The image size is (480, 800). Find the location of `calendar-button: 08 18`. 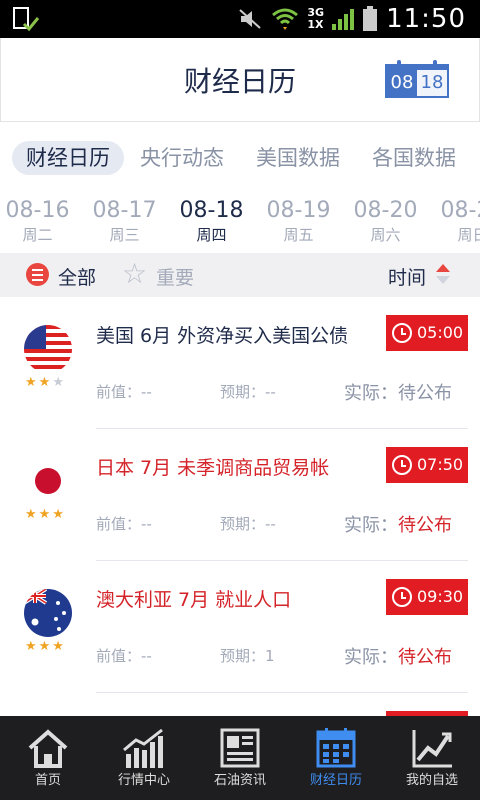

calendar-button: 08 18 is located at coordinates (417, 79).